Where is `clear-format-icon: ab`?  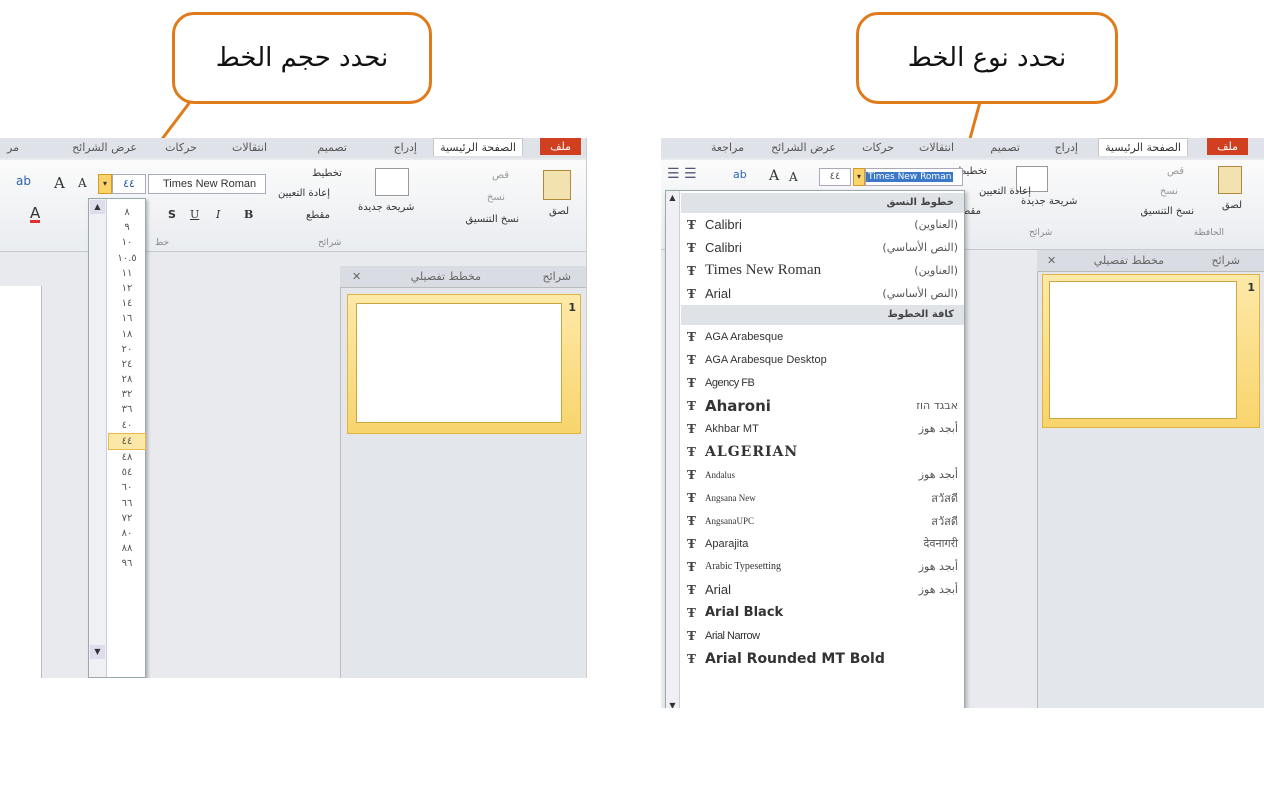
clear-format-icon: ab is located at coordinates (23, 181).